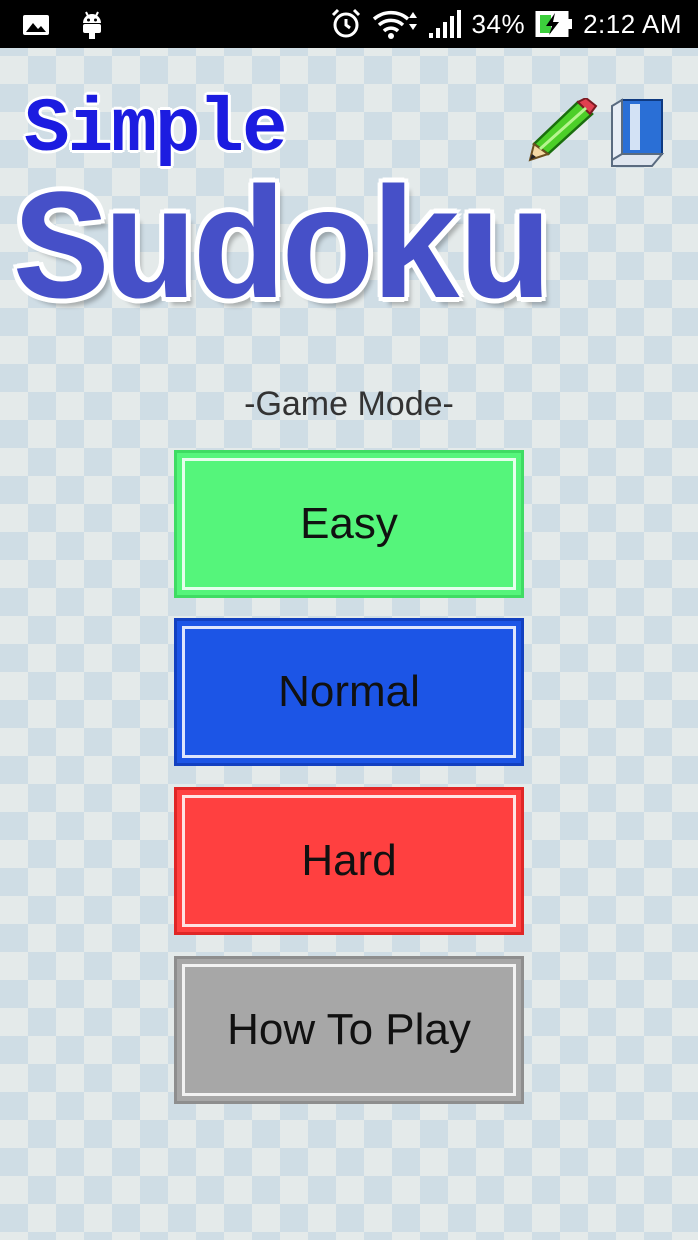  I want to click on status-bar: 34% 2:12 AM, so click(349, 24).